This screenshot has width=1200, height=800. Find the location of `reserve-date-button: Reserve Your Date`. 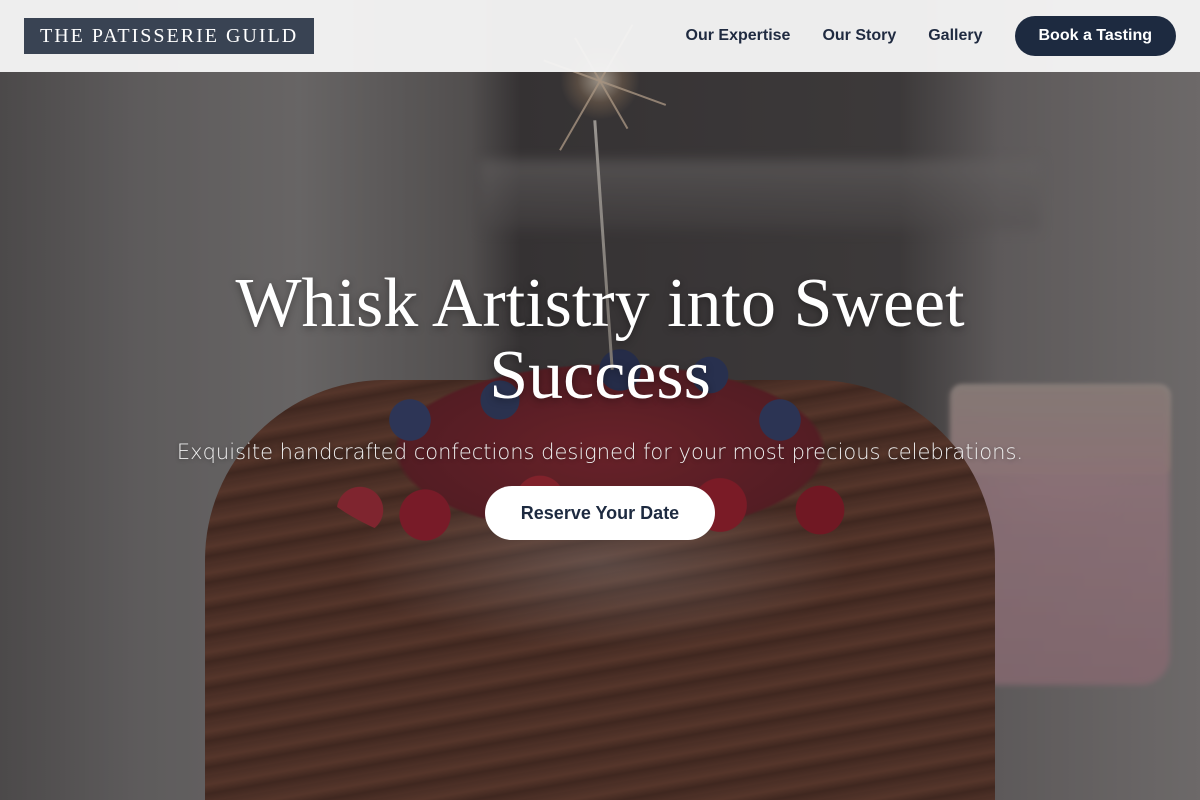

reserve-date-button: Reserve Your Date is located at coordinates (600, 513).